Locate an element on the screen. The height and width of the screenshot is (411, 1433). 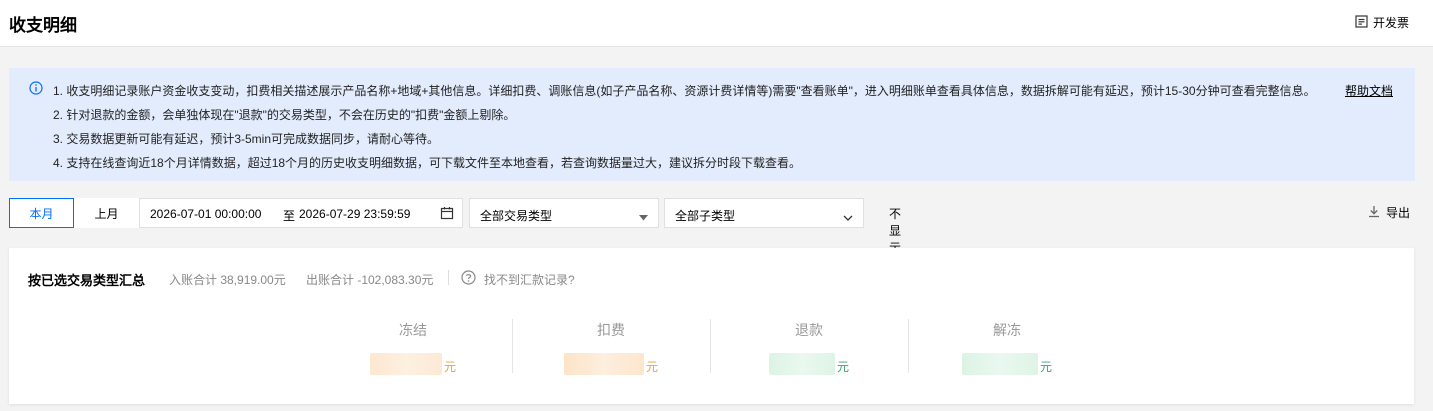
stat-frozen: 冻结 元 is located at coordinates (413, 347).